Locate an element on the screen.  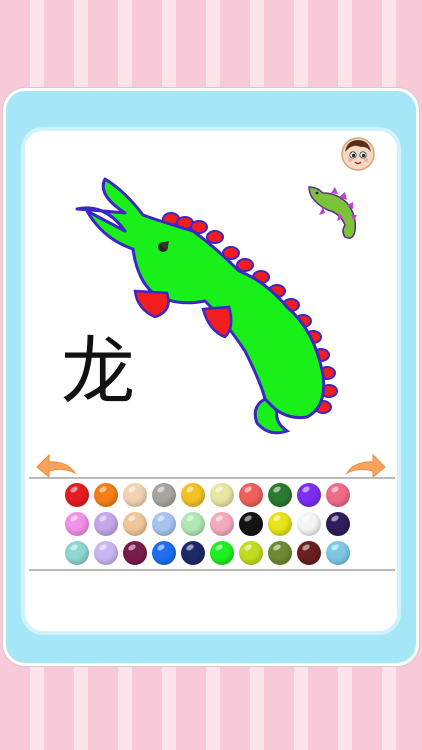
palette-divider-bottom is located at coordinates (212, 570).